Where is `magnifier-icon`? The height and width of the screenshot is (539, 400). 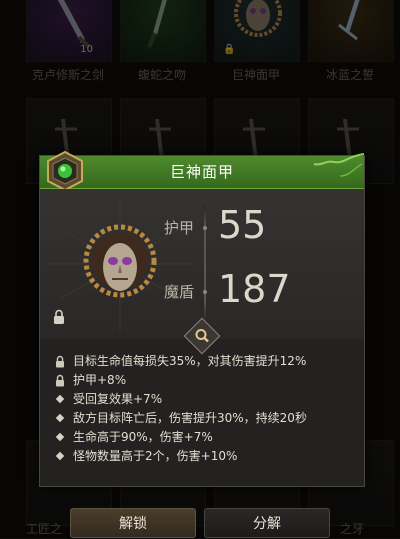
magnifier-icon is located at coordinates (202, 336).